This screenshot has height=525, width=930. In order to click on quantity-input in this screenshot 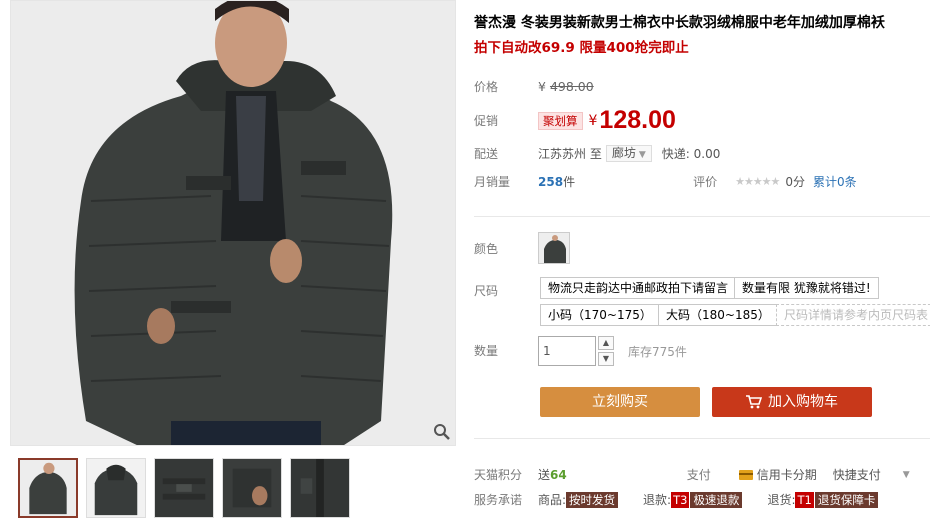, I will do `click(567, 351)`.